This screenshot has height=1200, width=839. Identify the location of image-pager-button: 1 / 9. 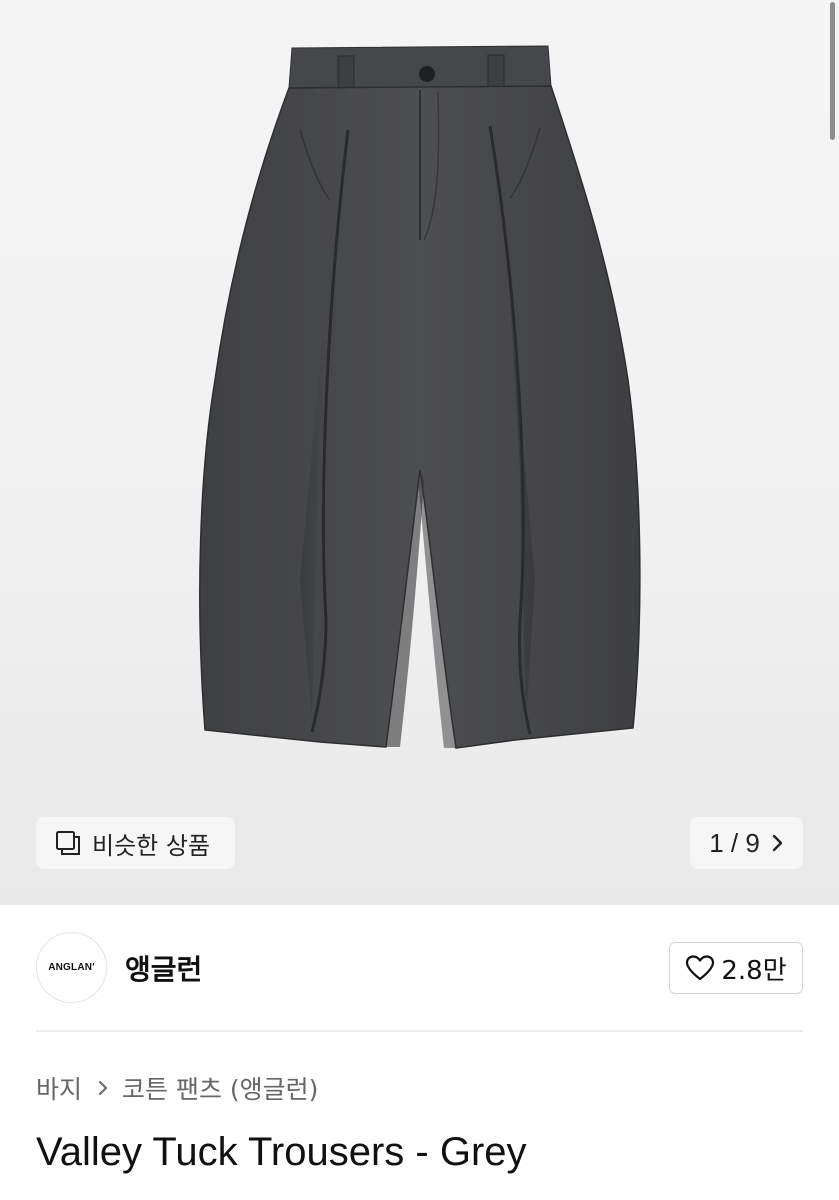
(746, 843).